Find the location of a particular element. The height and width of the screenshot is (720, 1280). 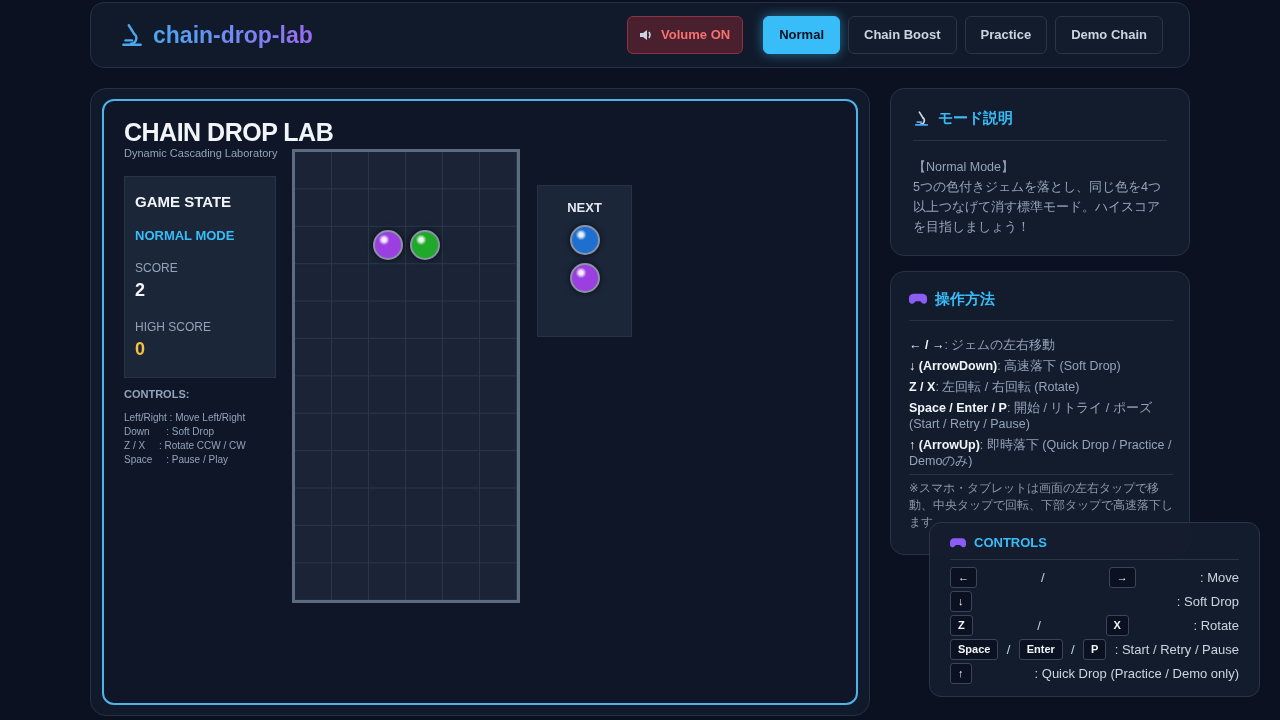

next-heading: NEXT is located at coordinates (584, 207).